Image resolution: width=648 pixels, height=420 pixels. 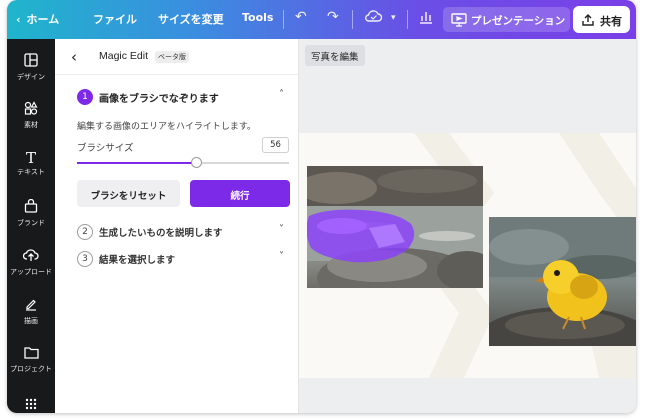 What do you see at coordinates (166, 127) in the screenshot?
I see `step-description: 編集する画像のエリアをハイライトします。` at bounding box center [166, 127].